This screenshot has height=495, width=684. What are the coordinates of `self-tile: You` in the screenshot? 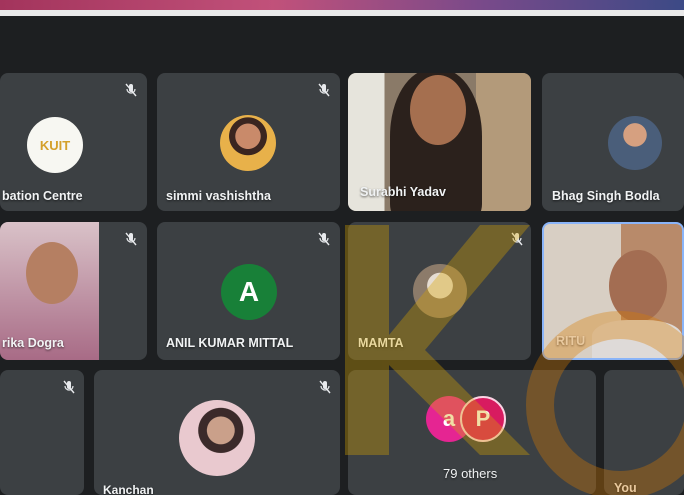 It's located at (644, 432).